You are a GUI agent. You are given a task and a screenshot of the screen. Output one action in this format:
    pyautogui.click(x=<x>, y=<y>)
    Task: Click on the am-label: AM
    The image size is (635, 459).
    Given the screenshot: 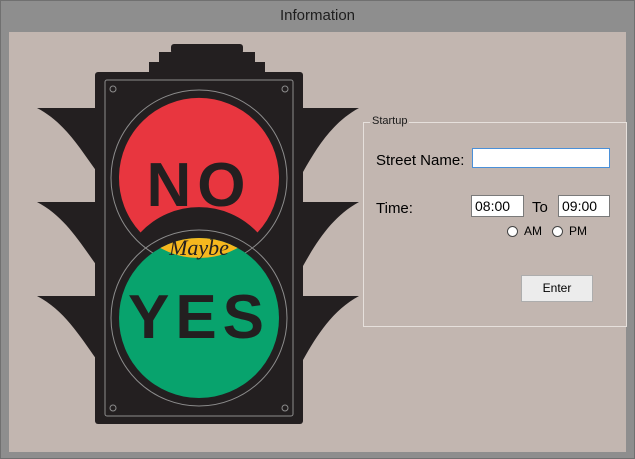 What is the action you would take?
    pyautogui.click(x=533, y=231)
    